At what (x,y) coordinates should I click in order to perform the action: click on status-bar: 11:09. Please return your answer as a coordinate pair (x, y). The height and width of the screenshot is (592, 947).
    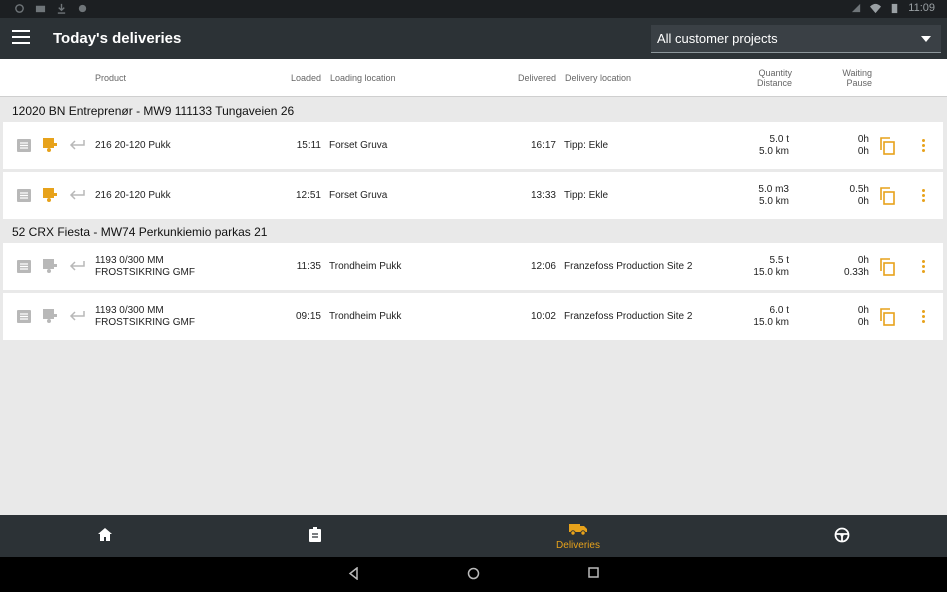
    Looking at the image, I should click on (473, 9).